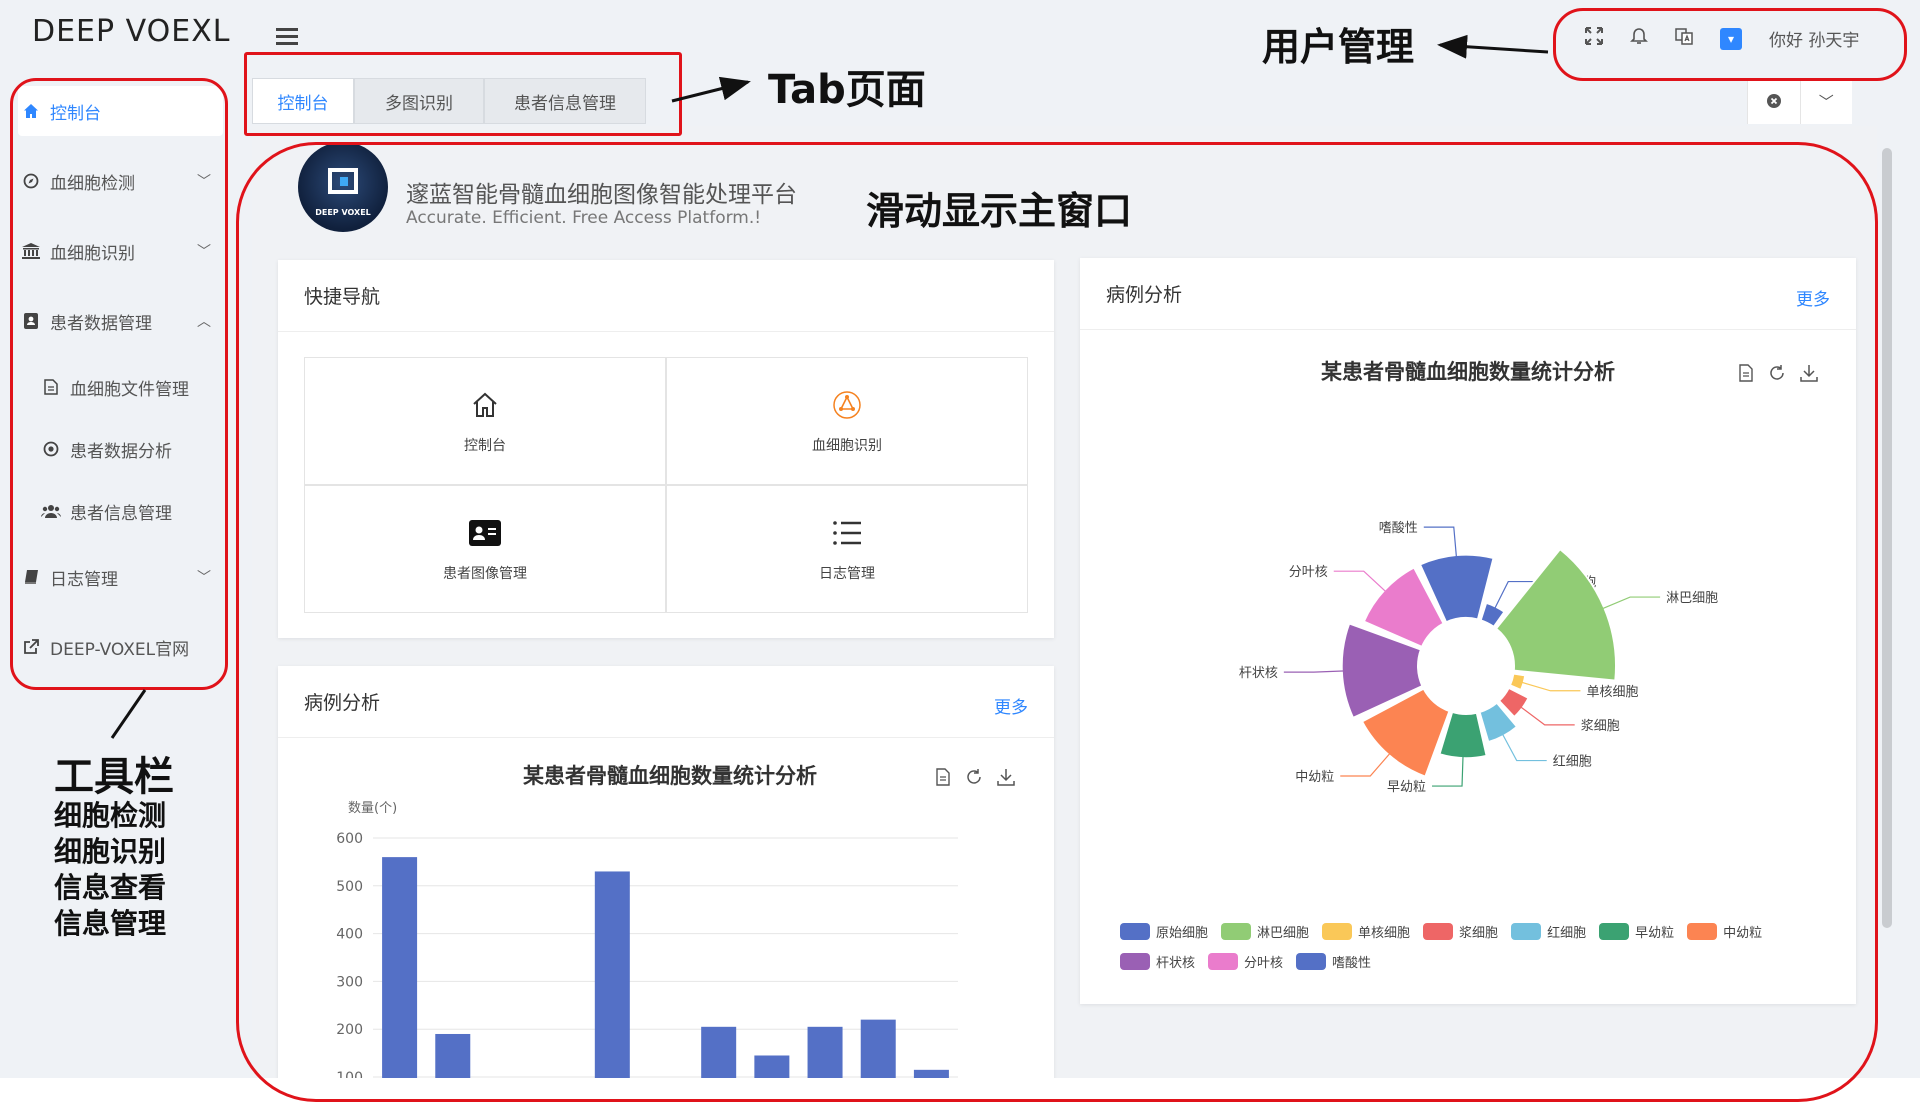  Describe the element at coordinates (110, 923) in the screenshot. I see `annotation-toolbar-line: 信息管理` at that location.